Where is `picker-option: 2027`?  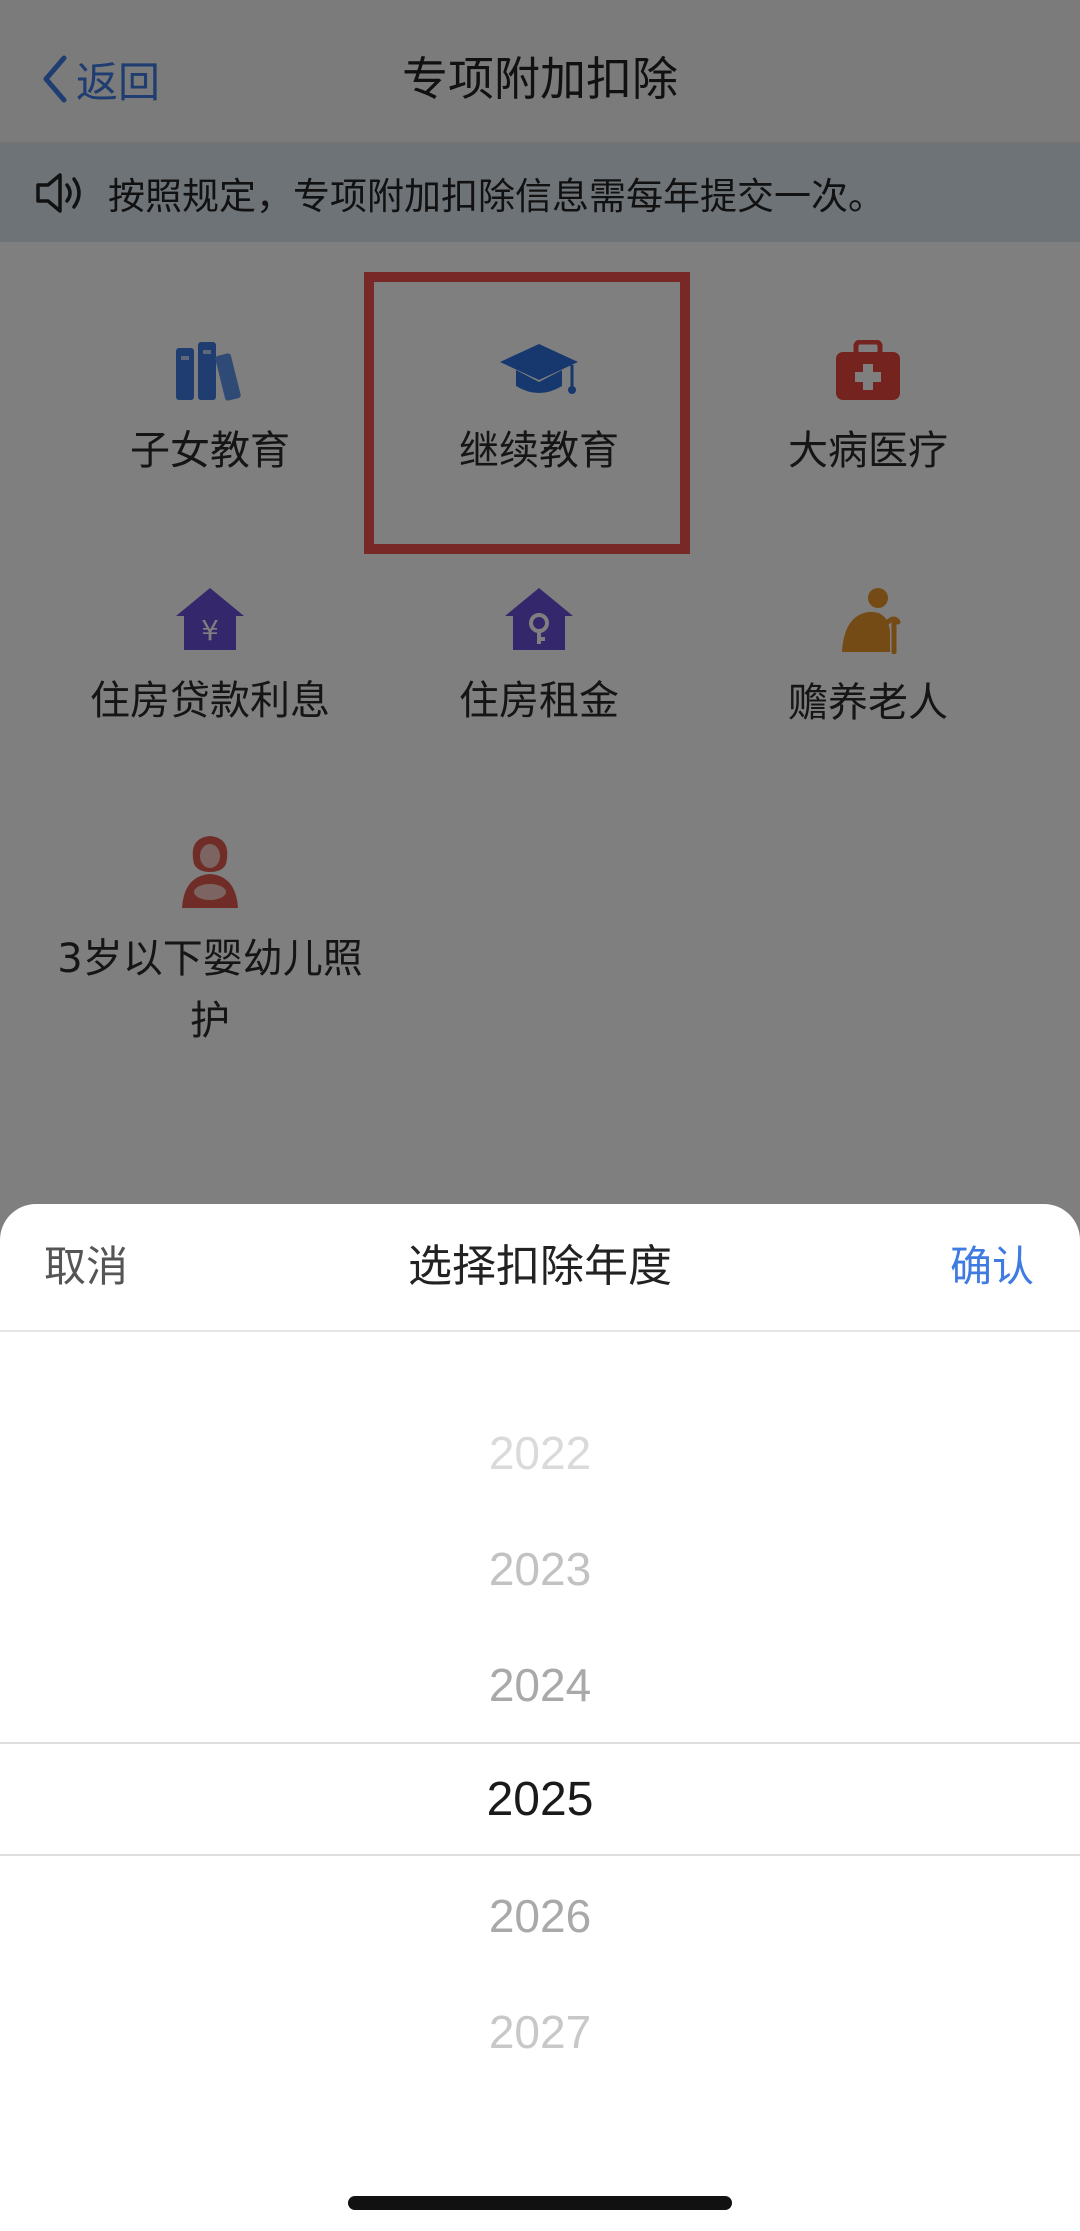 picker-option: 2027 is located at coordinates (540, 2032).